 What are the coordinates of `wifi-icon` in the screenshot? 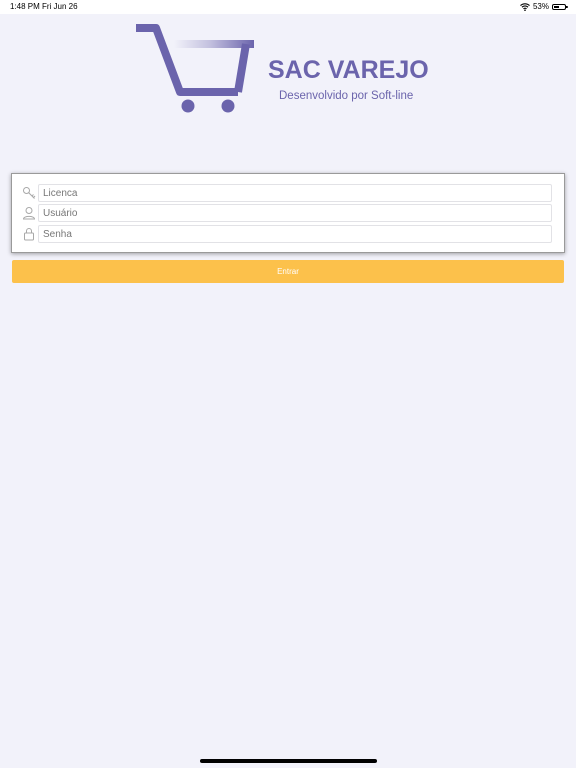 It's located at (525, 6).